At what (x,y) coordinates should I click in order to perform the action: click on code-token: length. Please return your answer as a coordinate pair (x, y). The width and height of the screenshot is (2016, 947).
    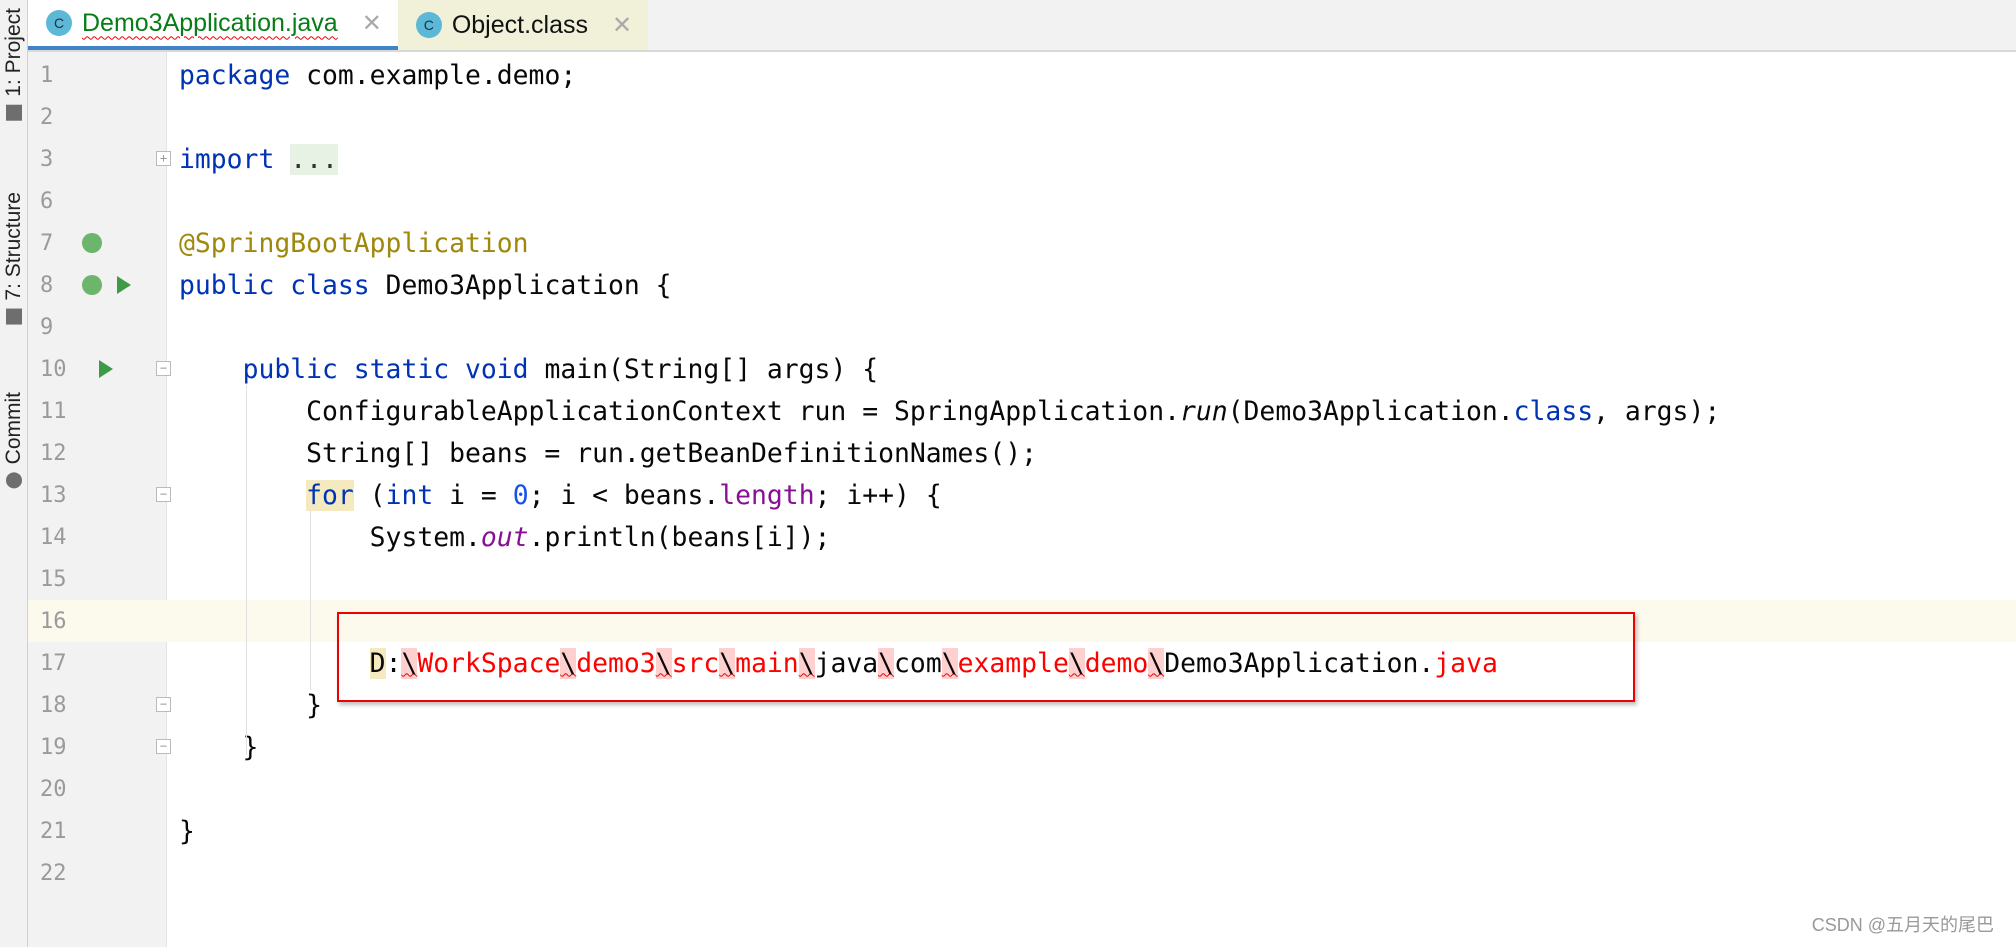
    Looking at the image, I should click on (767, 495).